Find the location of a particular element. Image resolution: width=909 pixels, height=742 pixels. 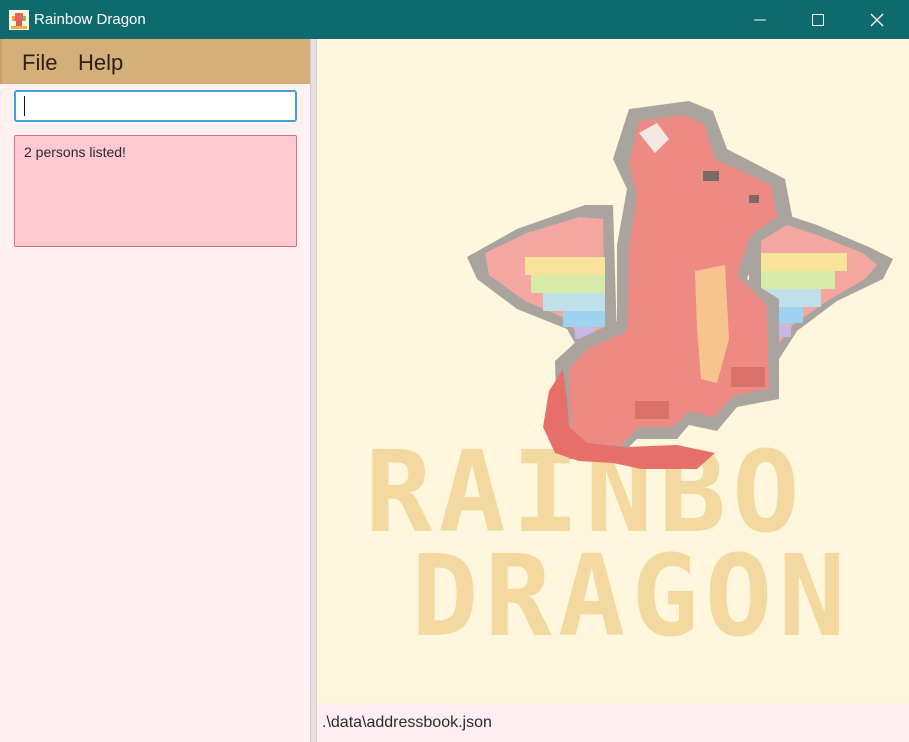

window-title: Rainbow Dragon is located at coordinates (90, 19).